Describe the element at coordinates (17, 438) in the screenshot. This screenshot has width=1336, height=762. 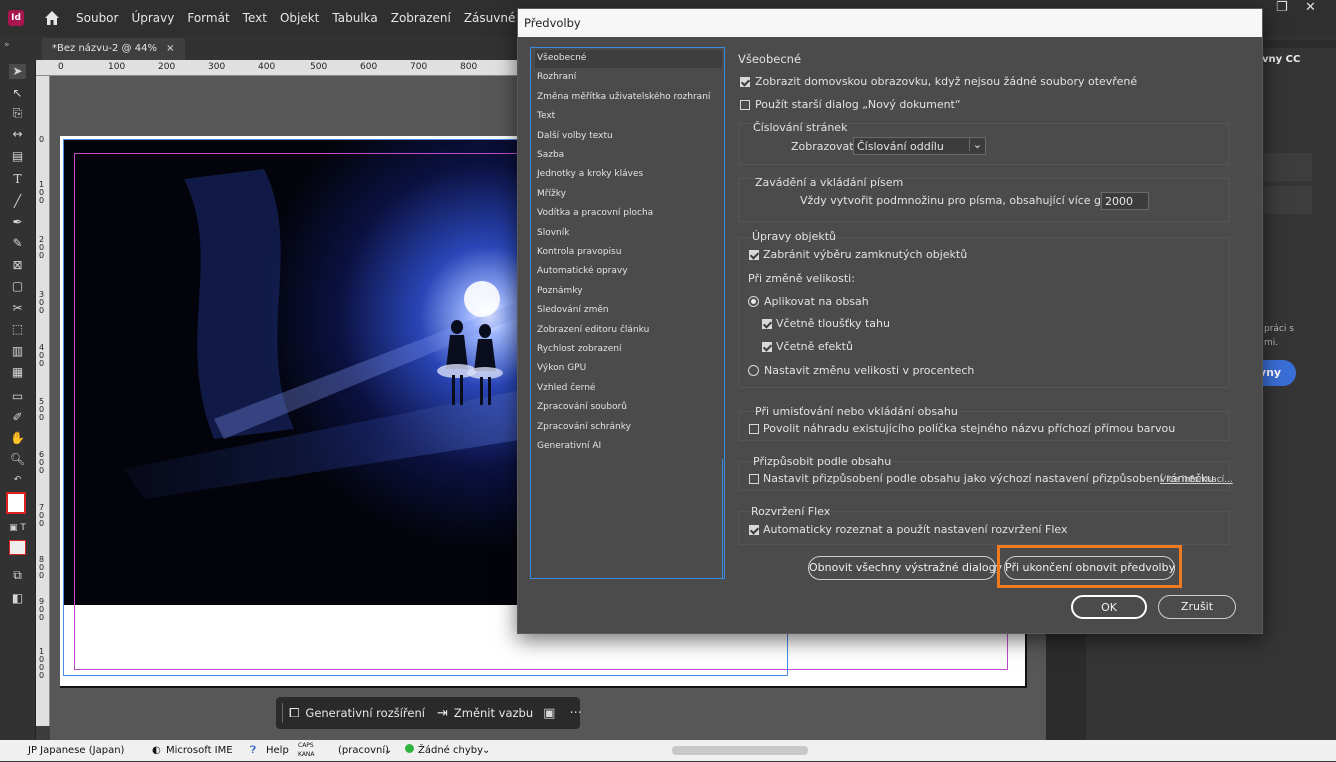
I see `hand-tool-icon: ✋` at that location.